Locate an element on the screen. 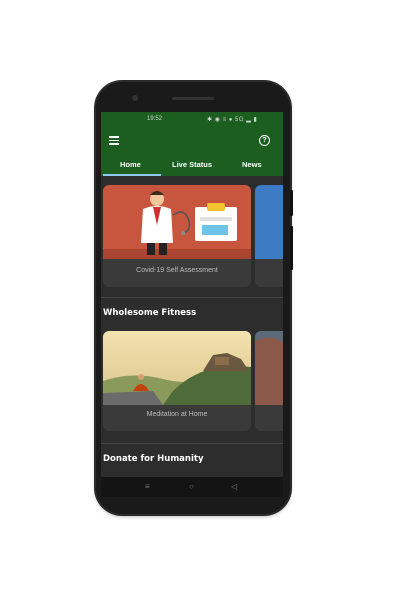 This screenshot has height=596, width=400. section-title-donate: Donate for Humanity is located at coordinates (153, 459).